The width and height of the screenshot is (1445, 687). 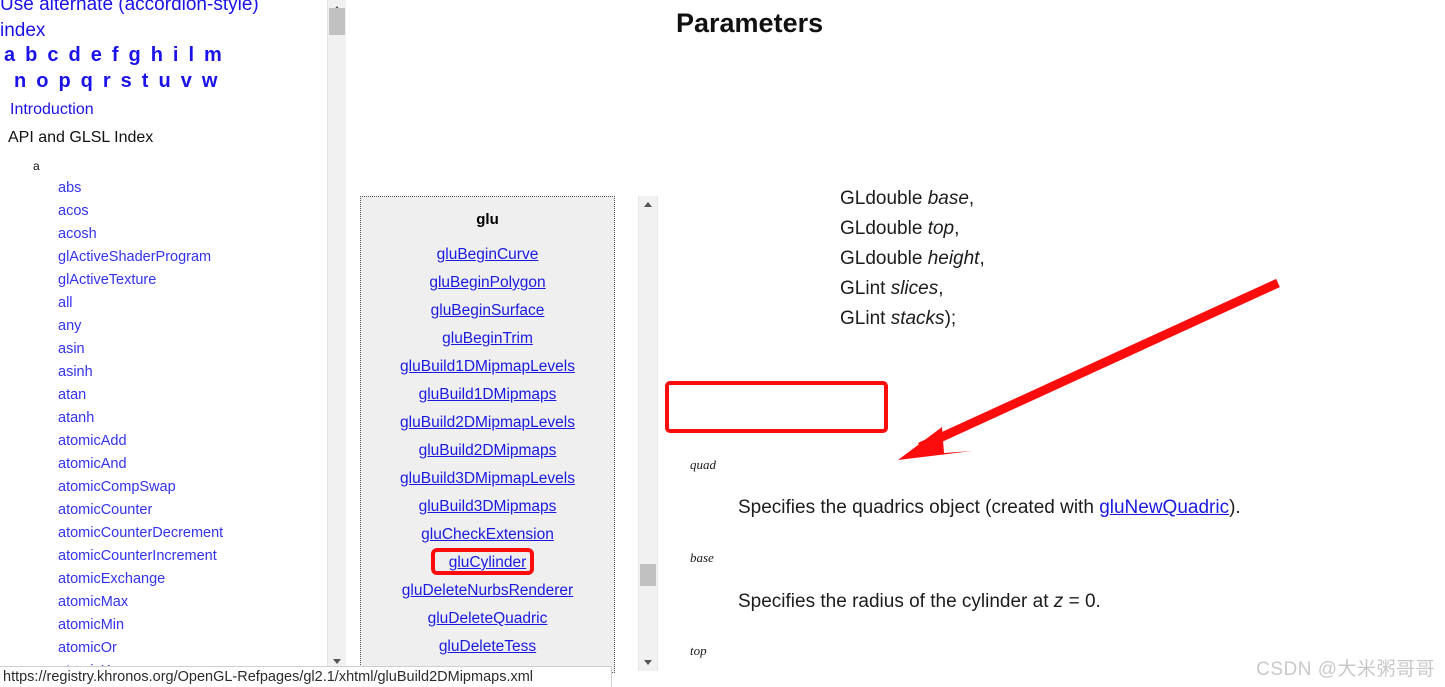 I want to click on parameters-heading: Parameters, so click(x=750, y=23).